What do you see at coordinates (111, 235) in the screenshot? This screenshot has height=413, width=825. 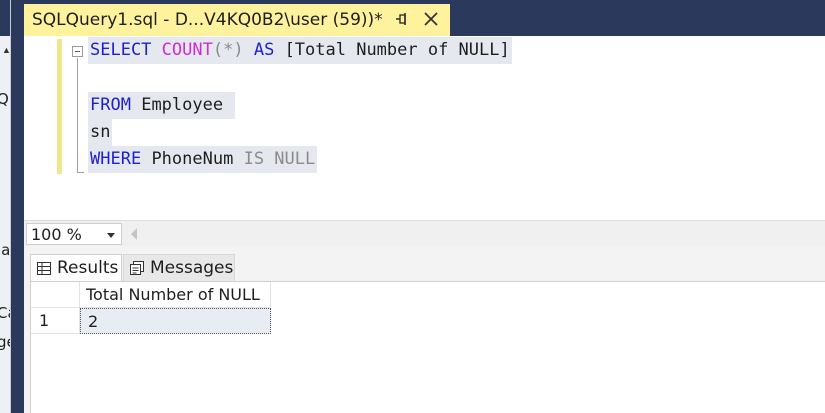 I see `chevron-down-icon` at bounding box center [111, 235].